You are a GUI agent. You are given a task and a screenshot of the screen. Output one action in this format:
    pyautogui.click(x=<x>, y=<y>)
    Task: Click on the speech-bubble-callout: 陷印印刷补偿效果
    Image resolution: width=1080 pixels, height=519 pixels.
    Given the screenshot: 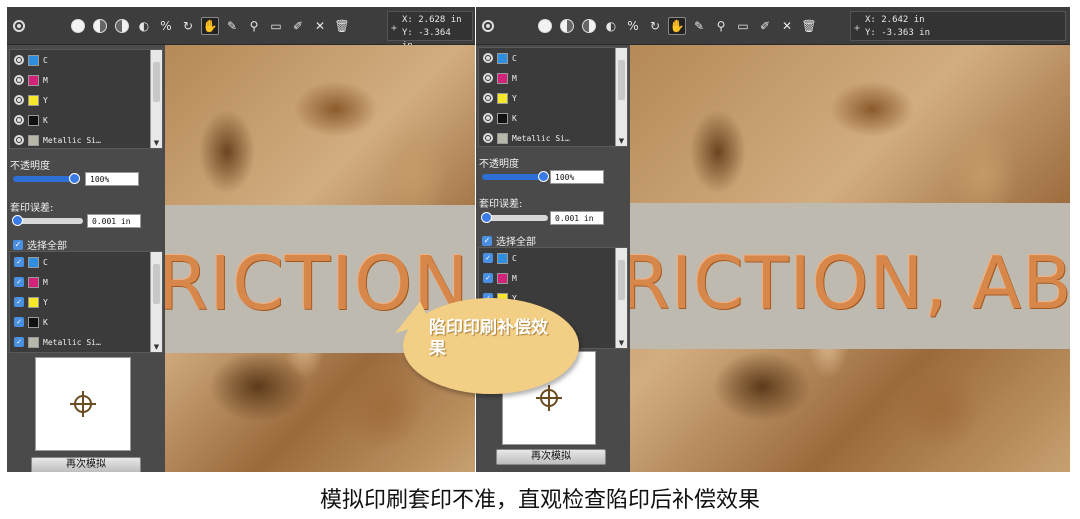 What is the action you would take?
    pyautogui.click(x=491, y=346)
    